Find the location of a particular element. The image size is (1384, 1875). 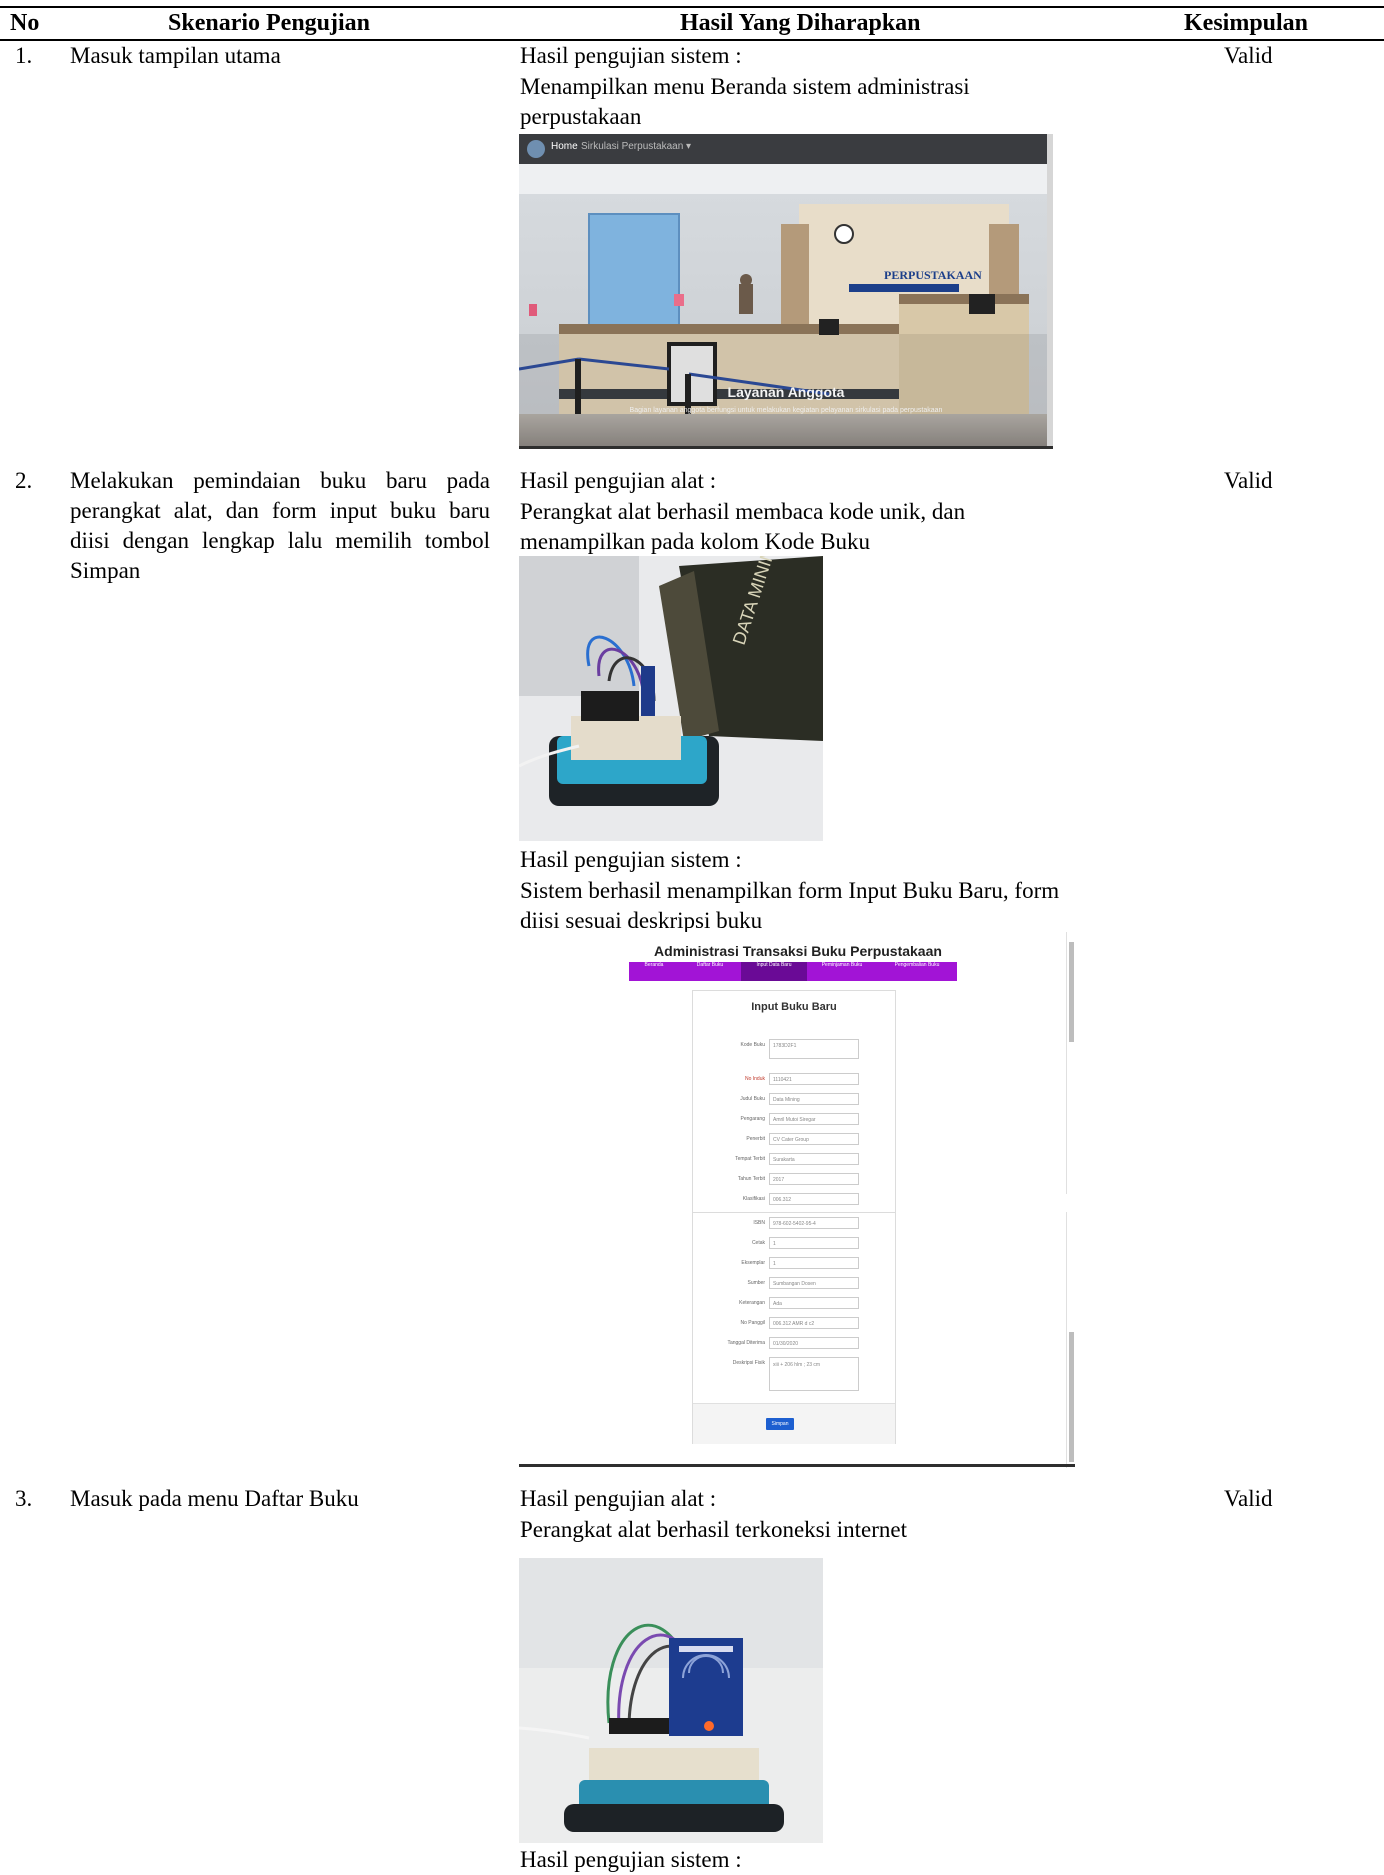

scanner-book-illustration: DATA MINING is located at coordinates (671, 698).